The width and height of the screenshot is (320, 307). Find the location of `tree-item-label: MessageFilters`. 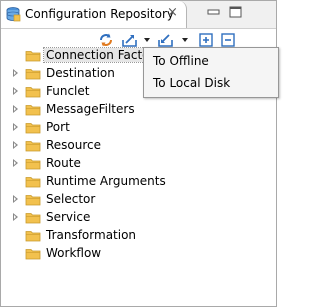

tree-item-label: MessageFilters is located at coordinates (90, 109).